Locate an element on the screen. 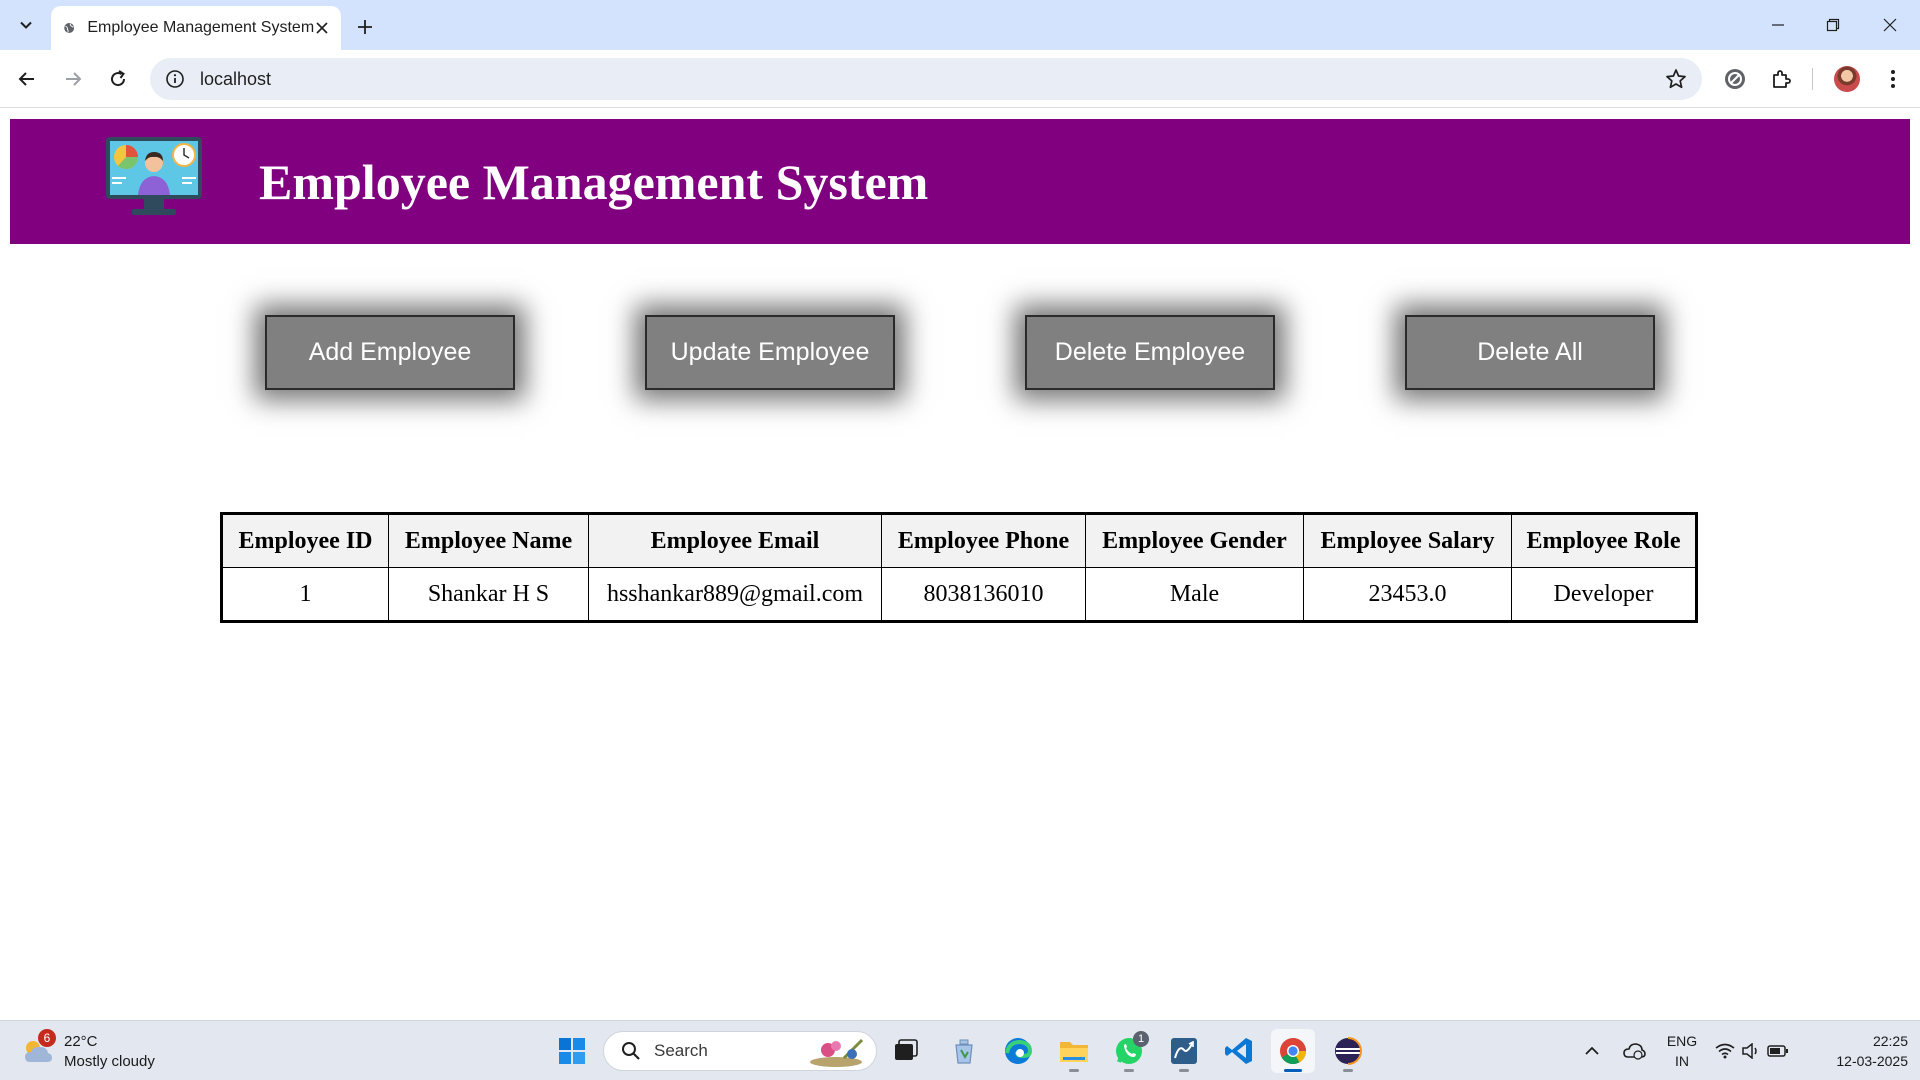  taskbar-app-whatsapp: 1 is located at coordinates (1129, 1051).